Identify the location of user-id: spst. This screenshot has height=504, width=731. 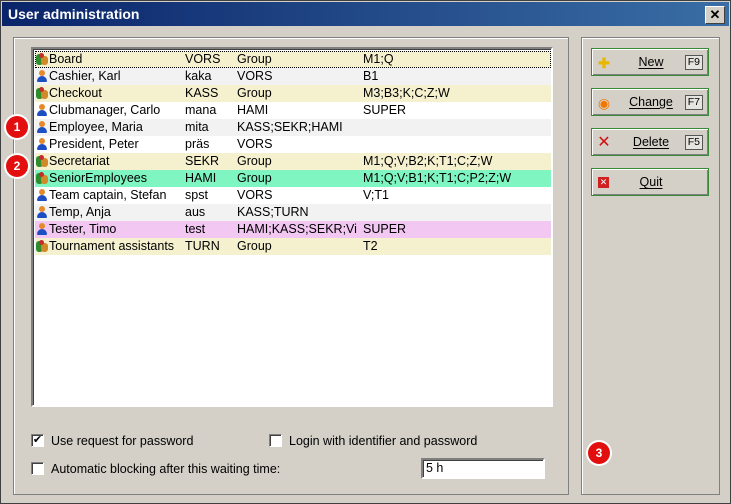
(196, 195).